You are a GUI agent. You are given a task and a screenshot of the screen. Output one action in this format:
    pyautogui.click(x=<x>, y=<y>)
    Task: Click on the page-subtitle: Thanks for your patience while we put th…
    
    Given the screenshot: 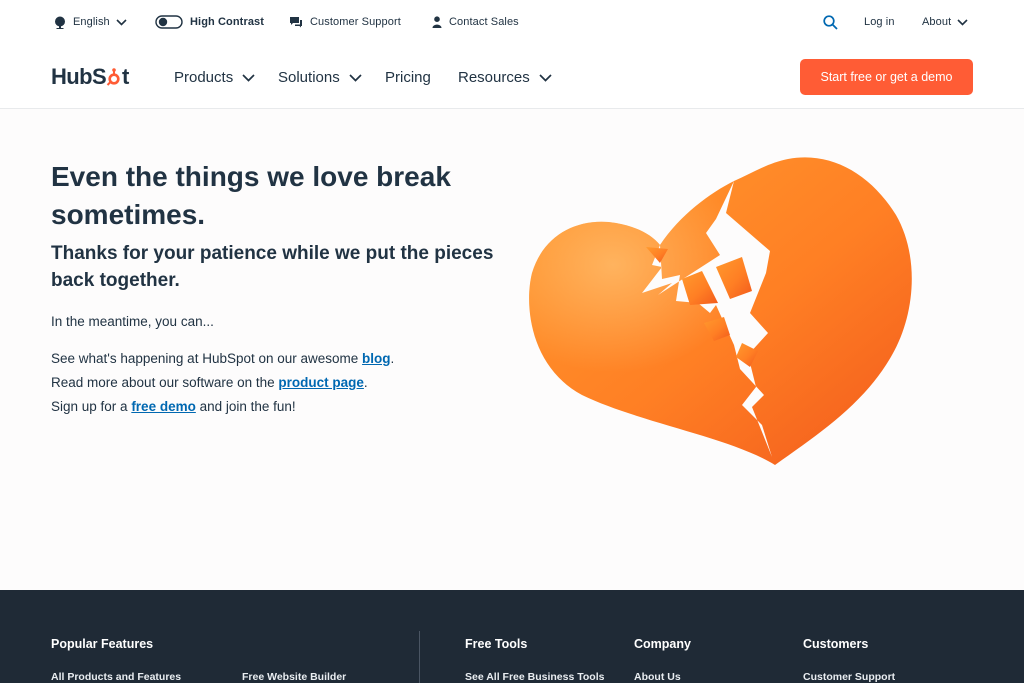 What is the action you would take?
    pyautogui.click(x=272, y=267)
    